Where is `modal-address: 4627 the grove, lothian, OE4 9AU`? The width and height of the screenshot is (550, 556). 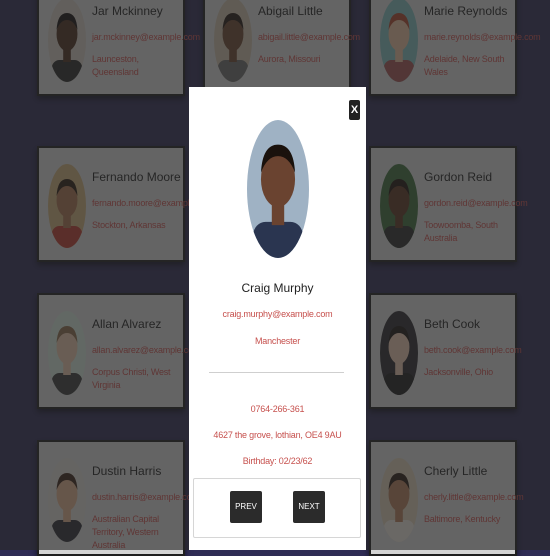 modal-address: 4627 the grove, lothian, OE4 9AU is located at coordinates (277, 435).